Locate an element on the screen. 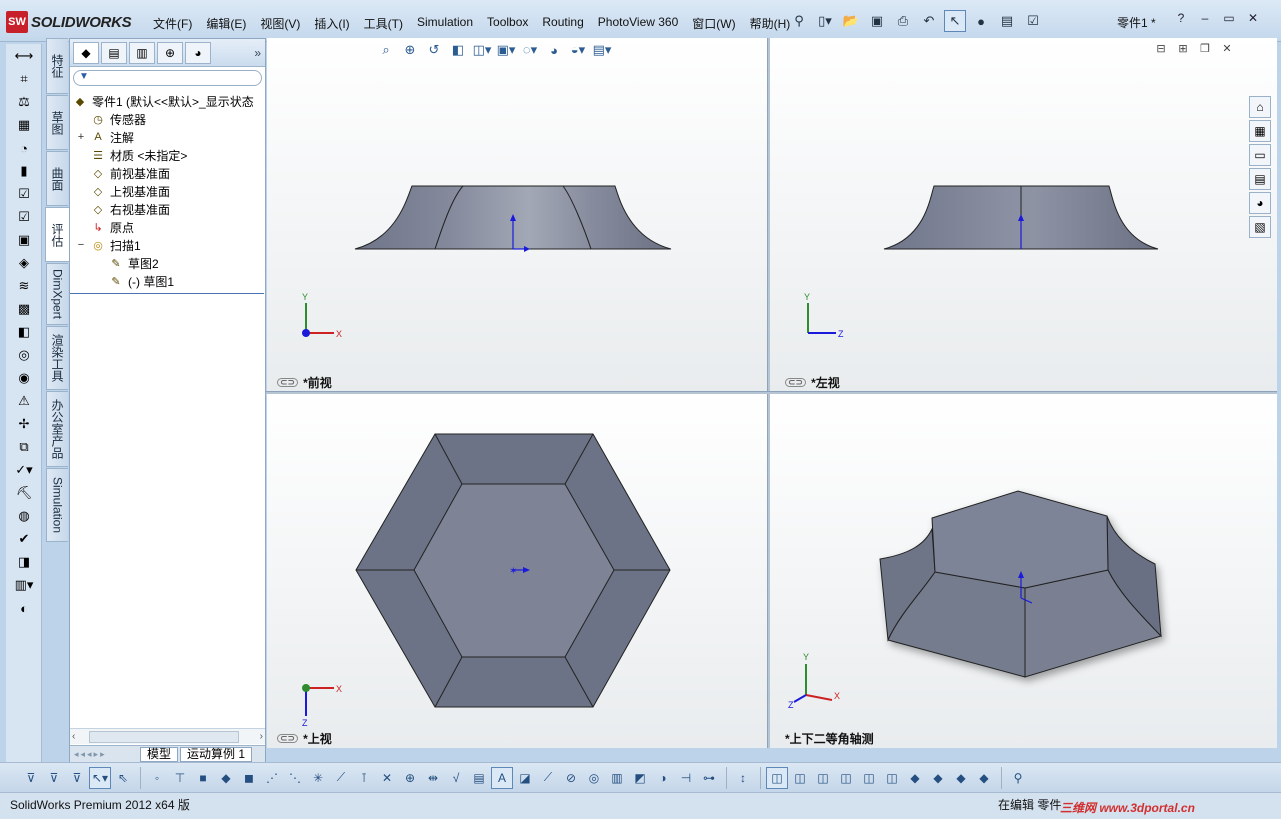 This screenshot has width=1281, height=819. flow-xpress-icon: ◍ is located at coordinates (24, 516).